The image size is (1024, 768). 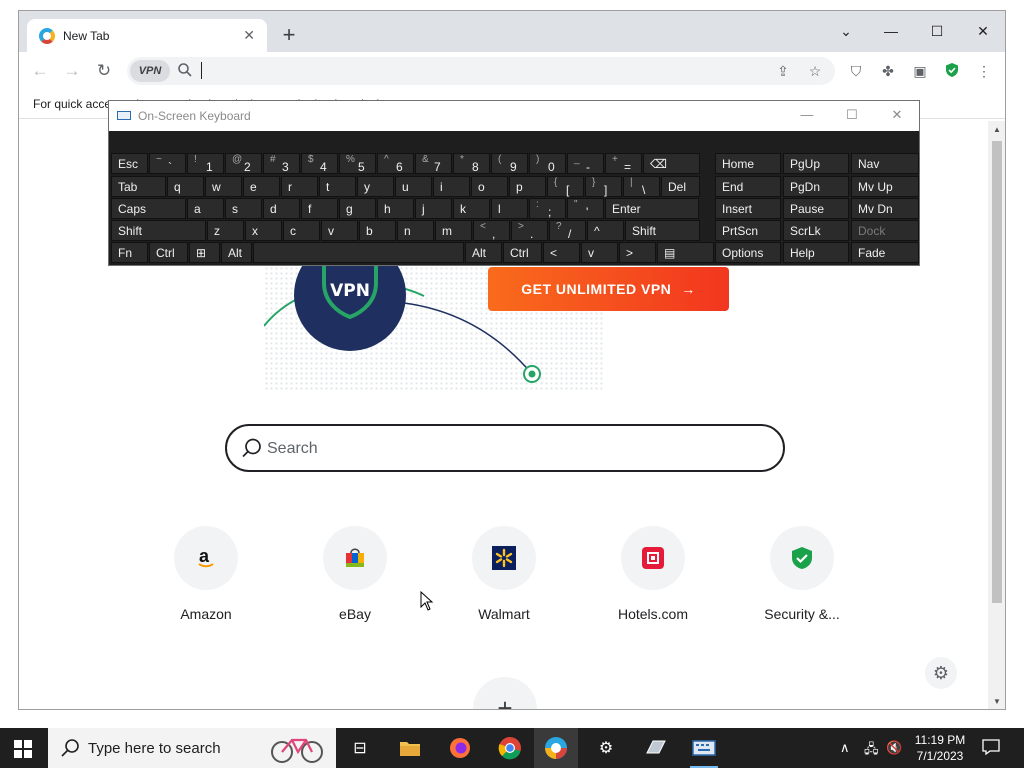 I want to click on osk-key: d, so click(x=281, y=208).